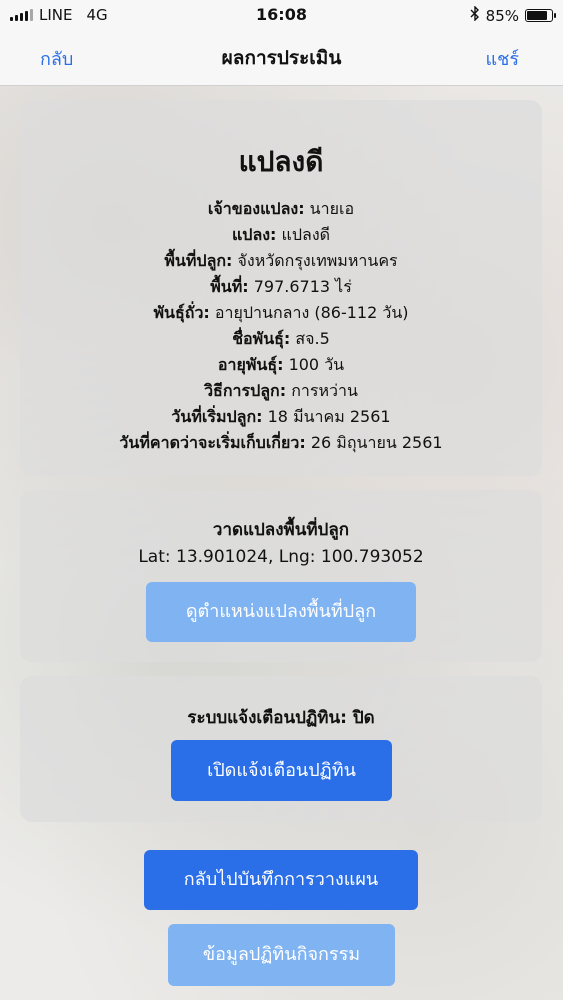 The width and height of the screenshot is (563, 1000). I want to click on plot-name-title: แปลงดี, so click(281, 161).